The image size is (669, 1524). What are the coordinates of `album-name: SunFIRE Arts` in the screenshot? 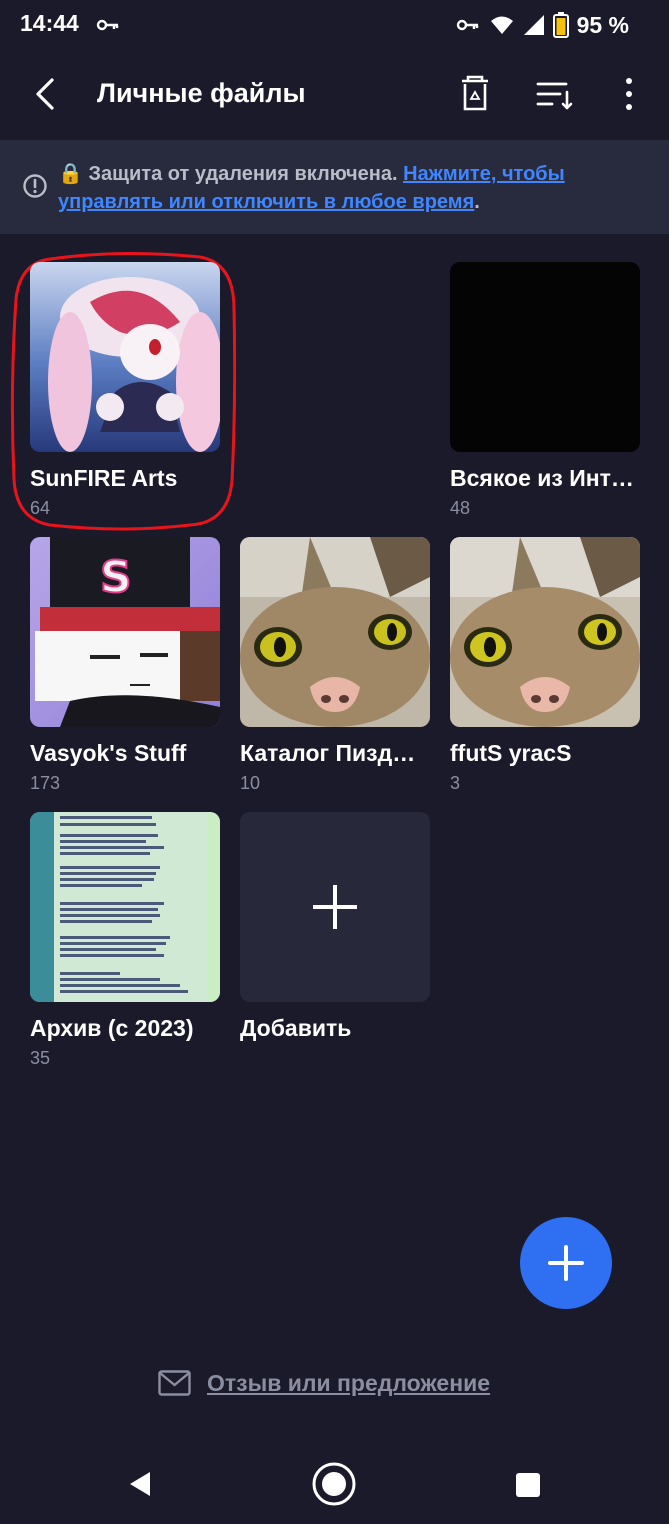 It's located at (104, 478).